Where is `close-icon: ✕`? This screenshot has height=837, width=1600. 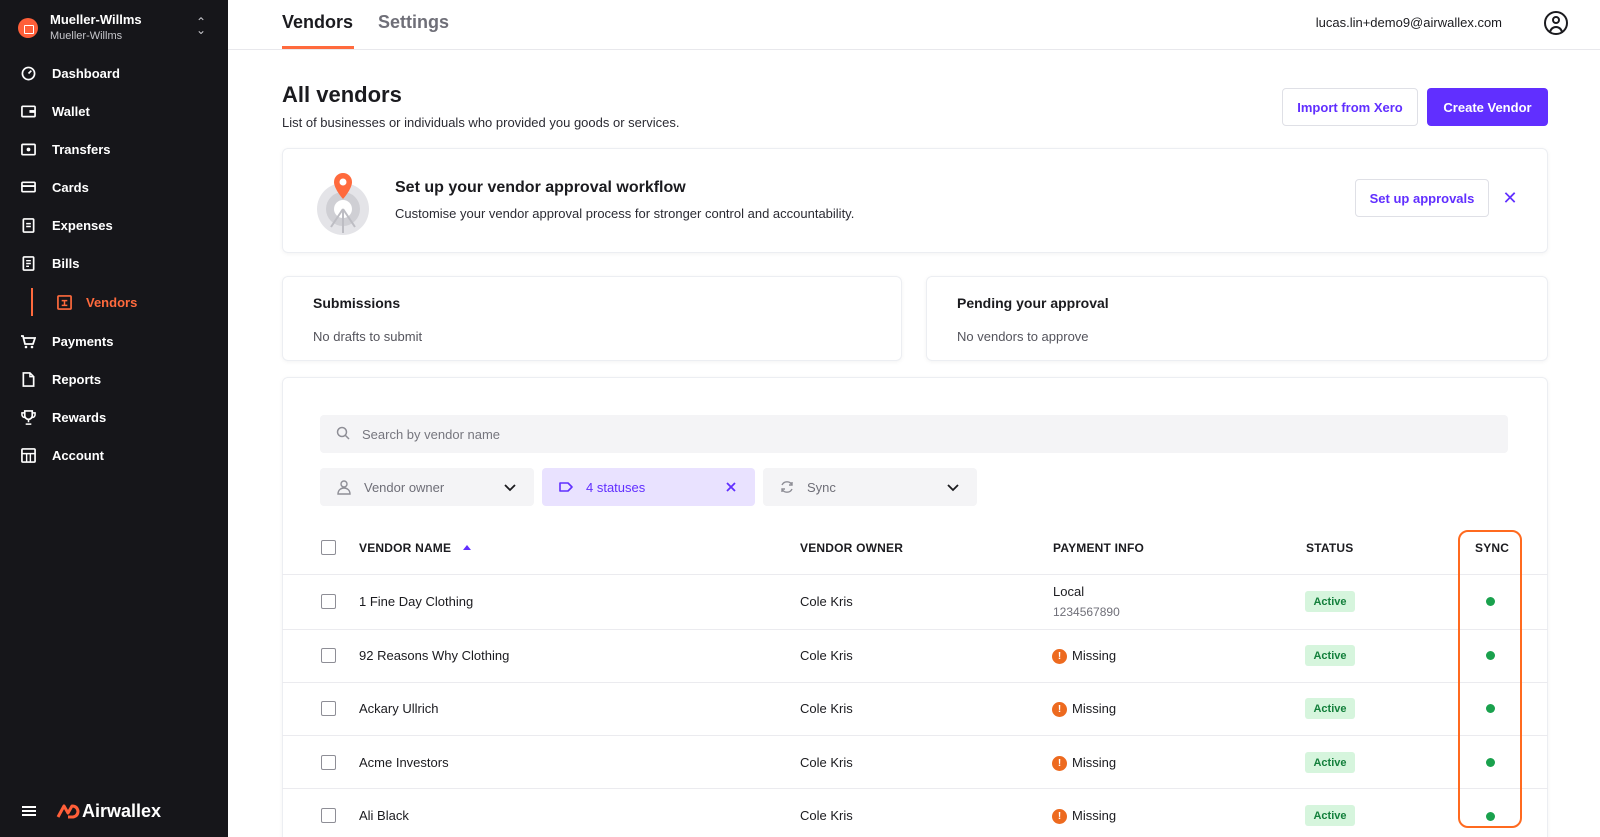
close-icon: ✕ is located at coordinates (1510, 198).